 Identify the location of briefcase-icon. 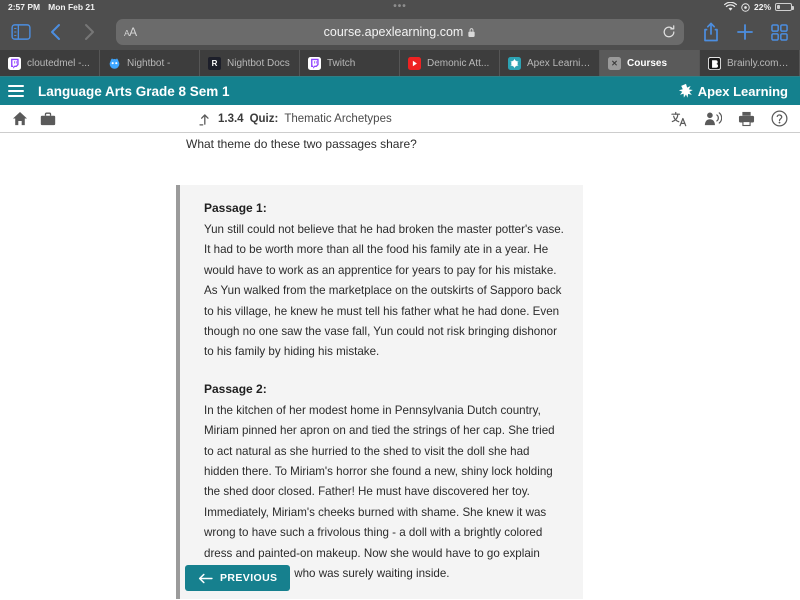
(48, 119).